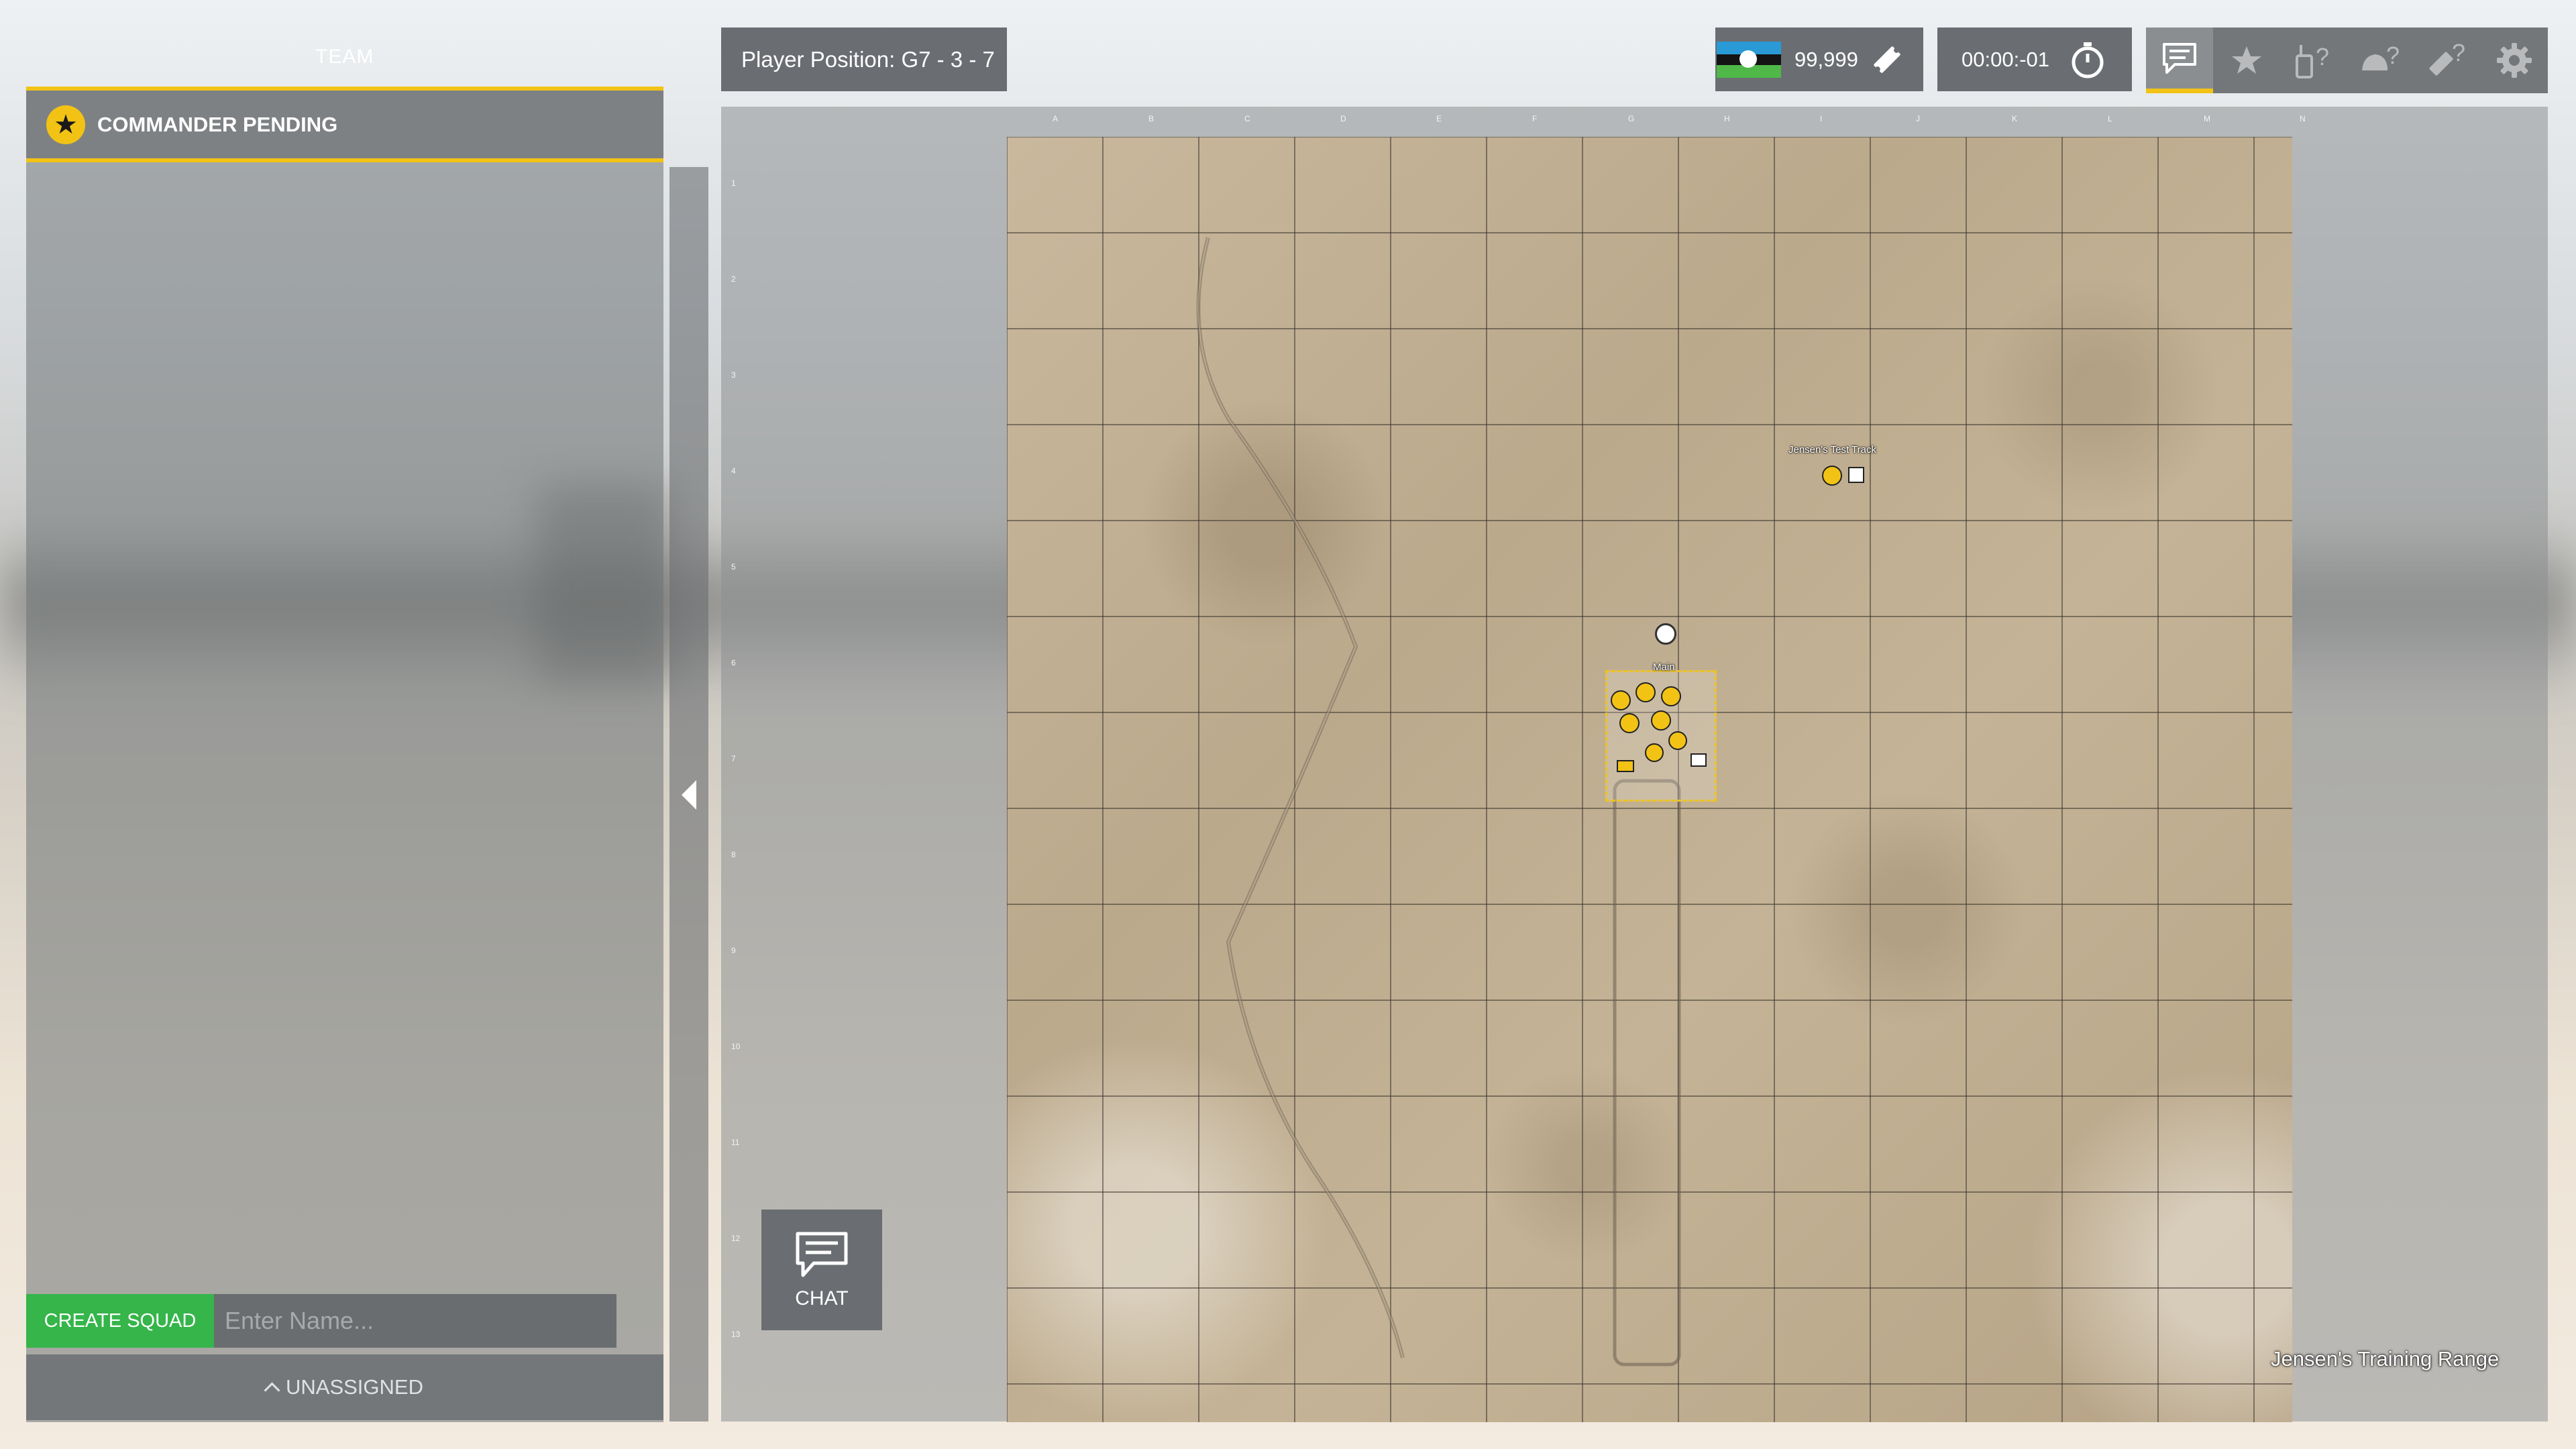 The image size is (2576, 1449). Describe the element at coordinates (689, 795) in the screenshot. I see `collapse-arrow-icon` at that location.